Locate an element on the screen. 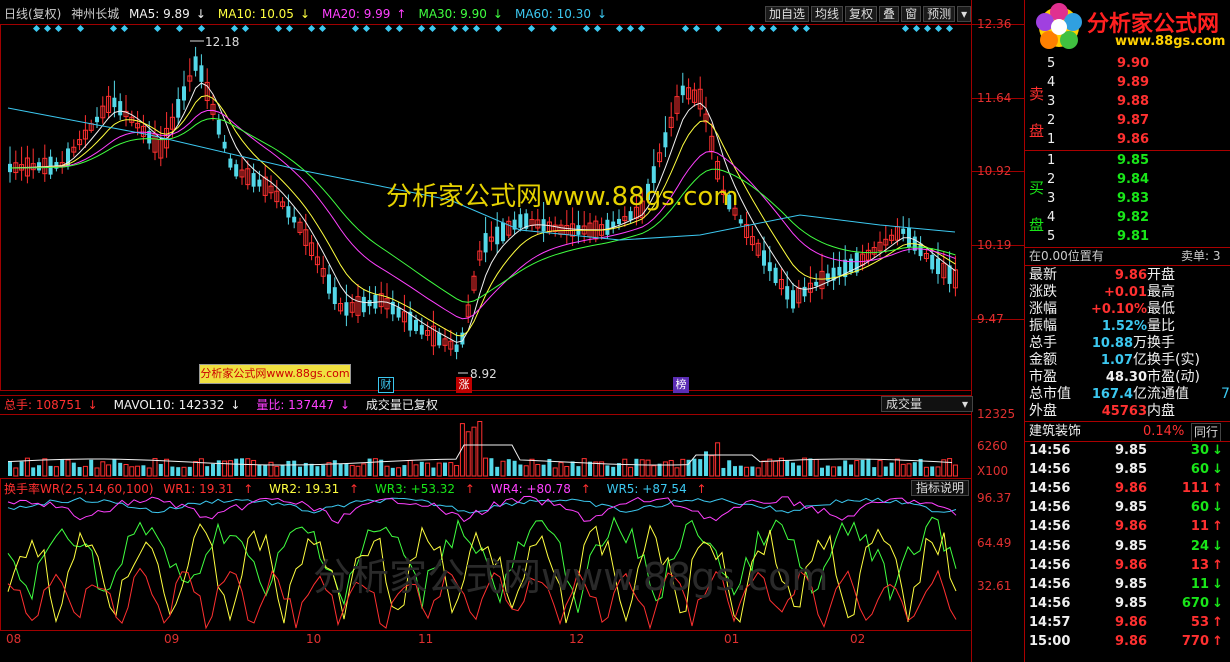 The height and width of the screenshot is (662, 1230). logo-url: www.88gs.com is located at coordinates (1170, 41).